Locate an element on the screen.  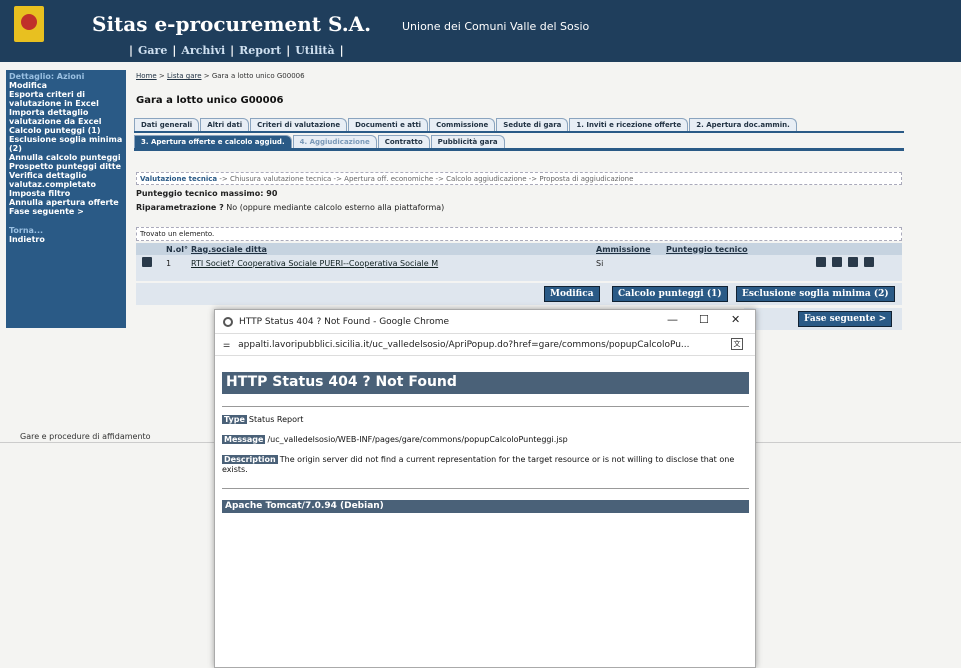
col-punteggio: Punteggio tecnico is located at coordinates (726, 249).